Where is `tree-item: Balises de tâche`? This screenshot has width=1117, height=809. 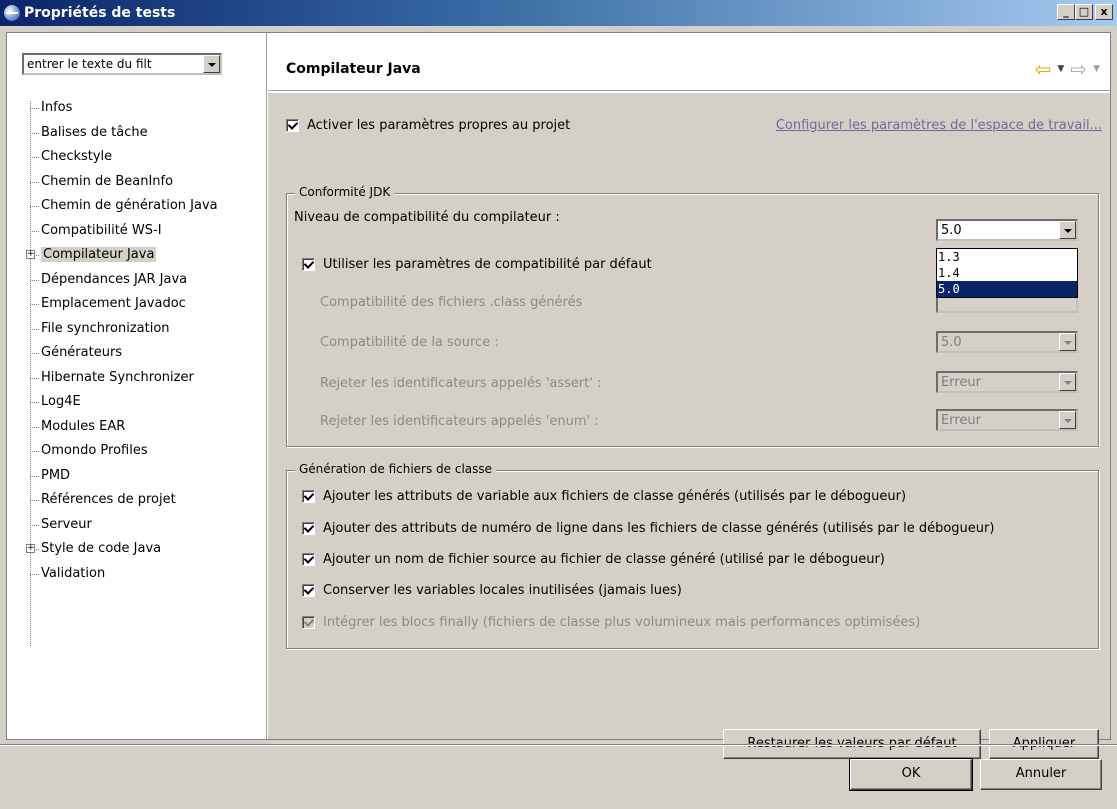 tree-item: Balises de tâche is located at coordinates (121, 133).